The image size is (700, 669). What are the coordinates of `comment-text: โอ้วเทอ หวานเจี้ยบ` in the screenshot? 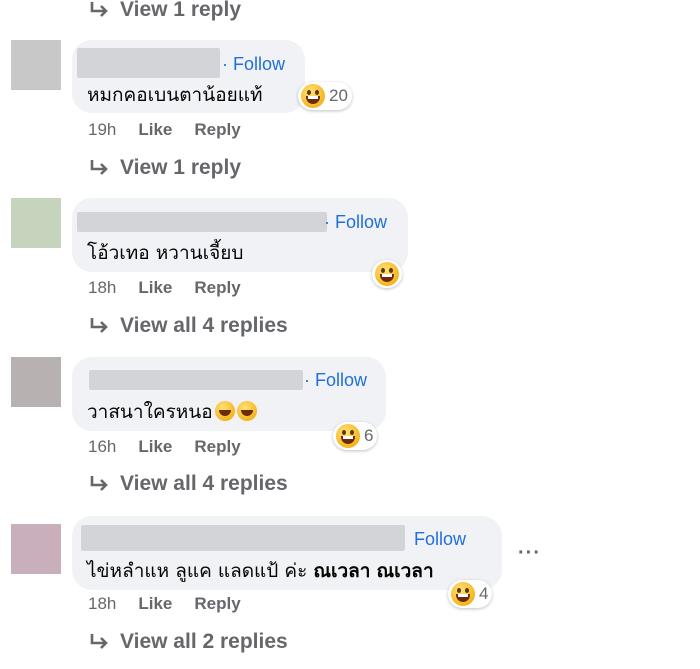 It's located at (165, 253).